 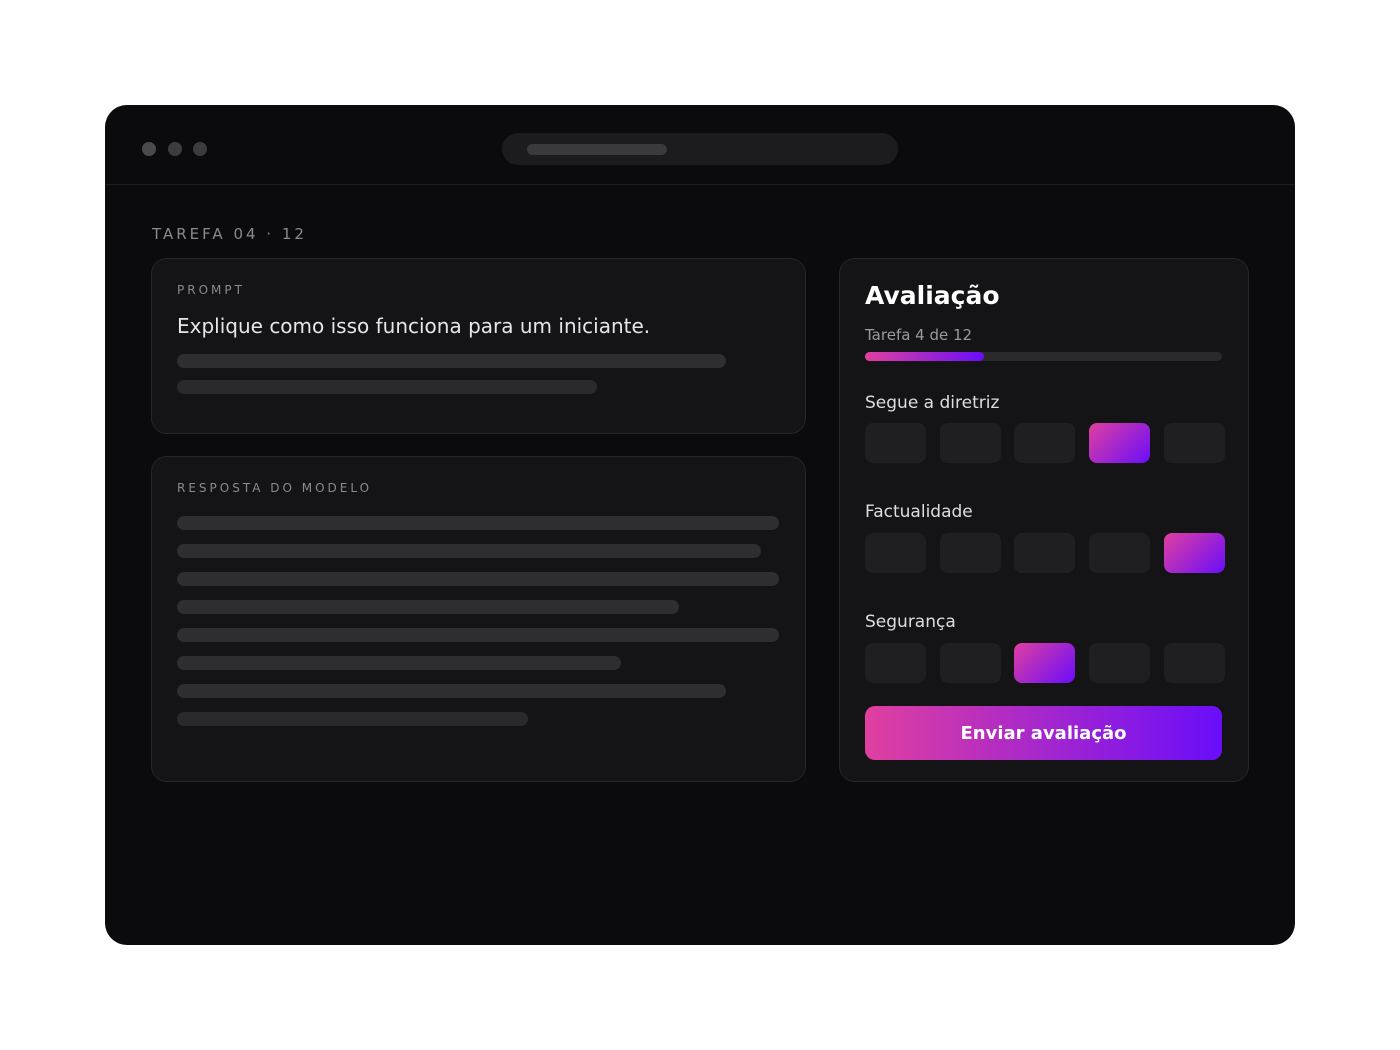 I want to click on rating-row-factuality, so click(x=1045, y=553).